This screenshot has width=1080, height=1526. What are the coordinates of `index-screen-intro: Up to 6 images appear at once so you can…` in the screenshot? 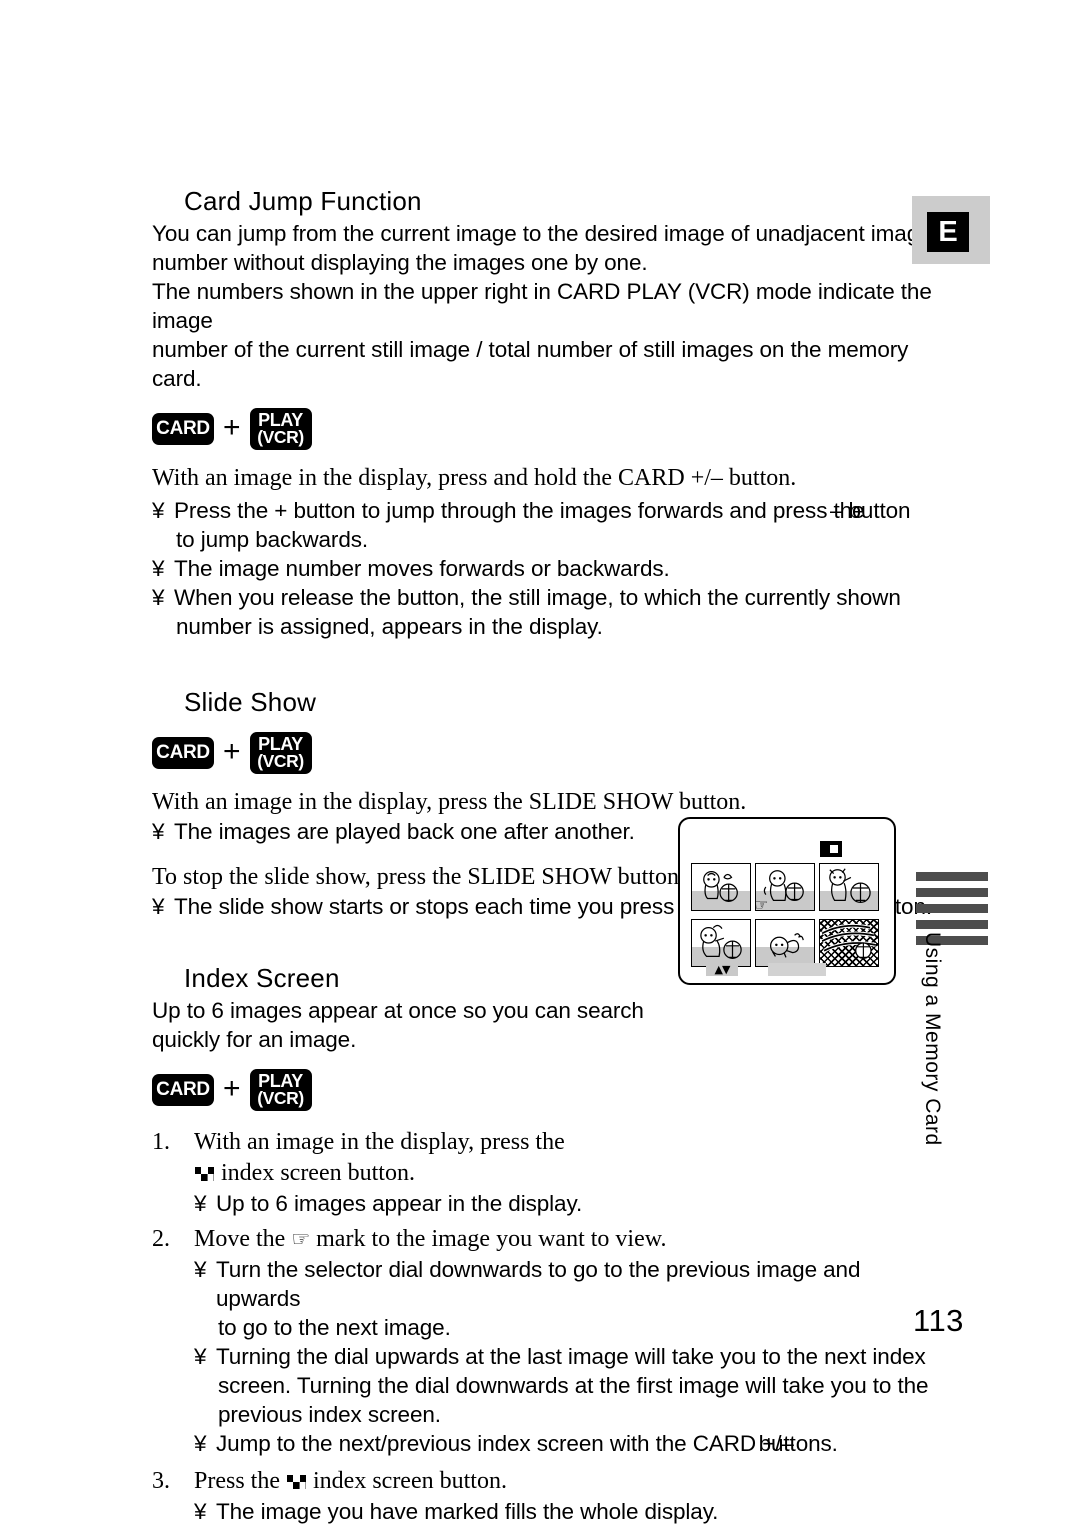 It's located at (547, 1025).